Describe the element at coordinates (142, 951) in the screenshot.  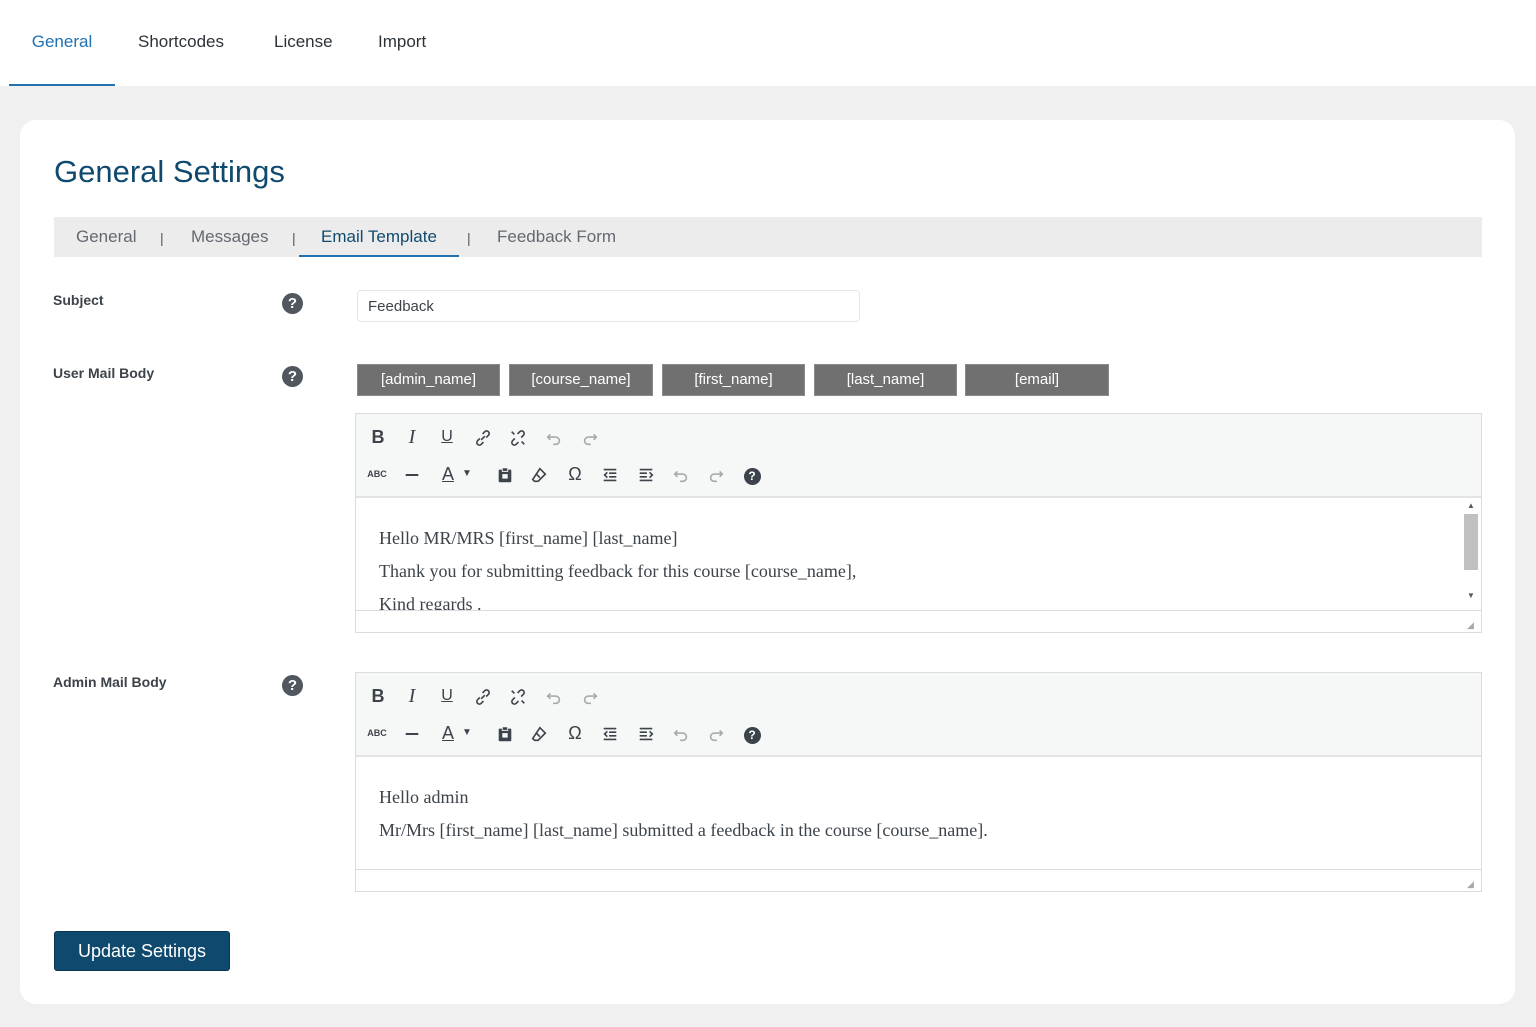
I see `update-settings-button: Update Settings` at that location.